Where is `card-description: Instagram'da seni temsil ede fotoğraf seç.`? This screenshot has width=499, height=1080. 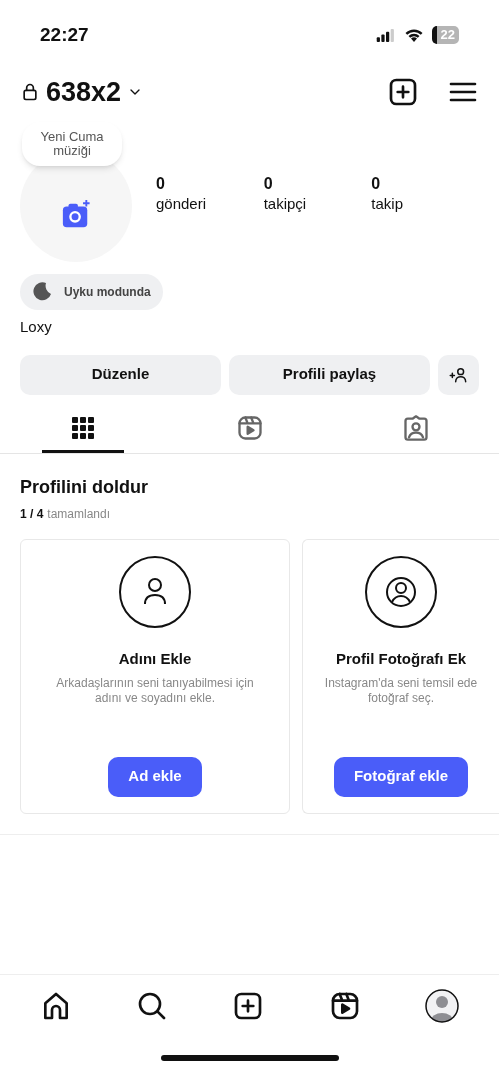
card-description: Instagram'da seni temsil ede fotoğraf seç. is located at coordinates (401, 691).